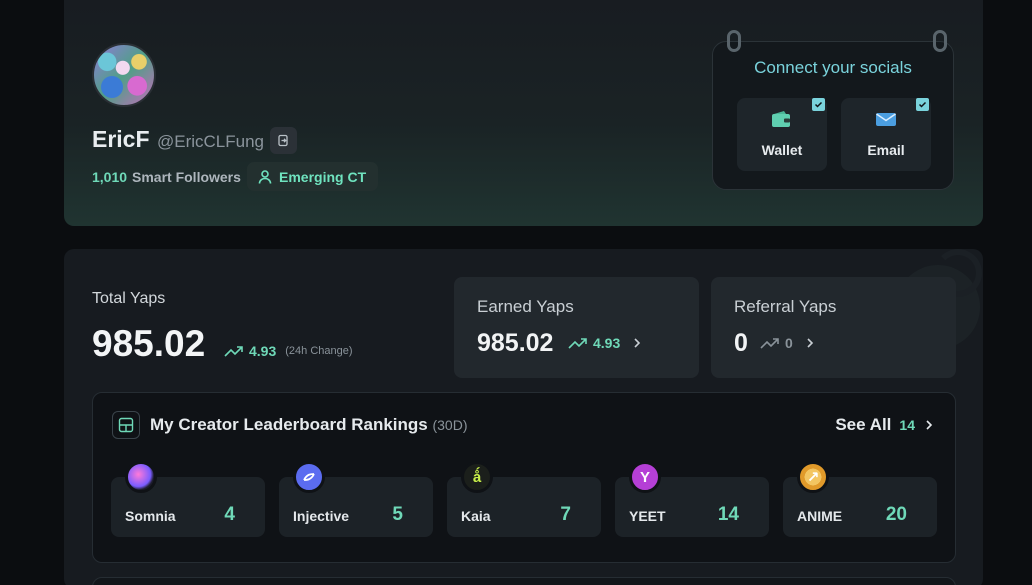 Image resolution: width=1032 pixels, height=585 pixels. I want to click on connect-socials-card: Connect your socials Wallet Email, so click(833, 110).